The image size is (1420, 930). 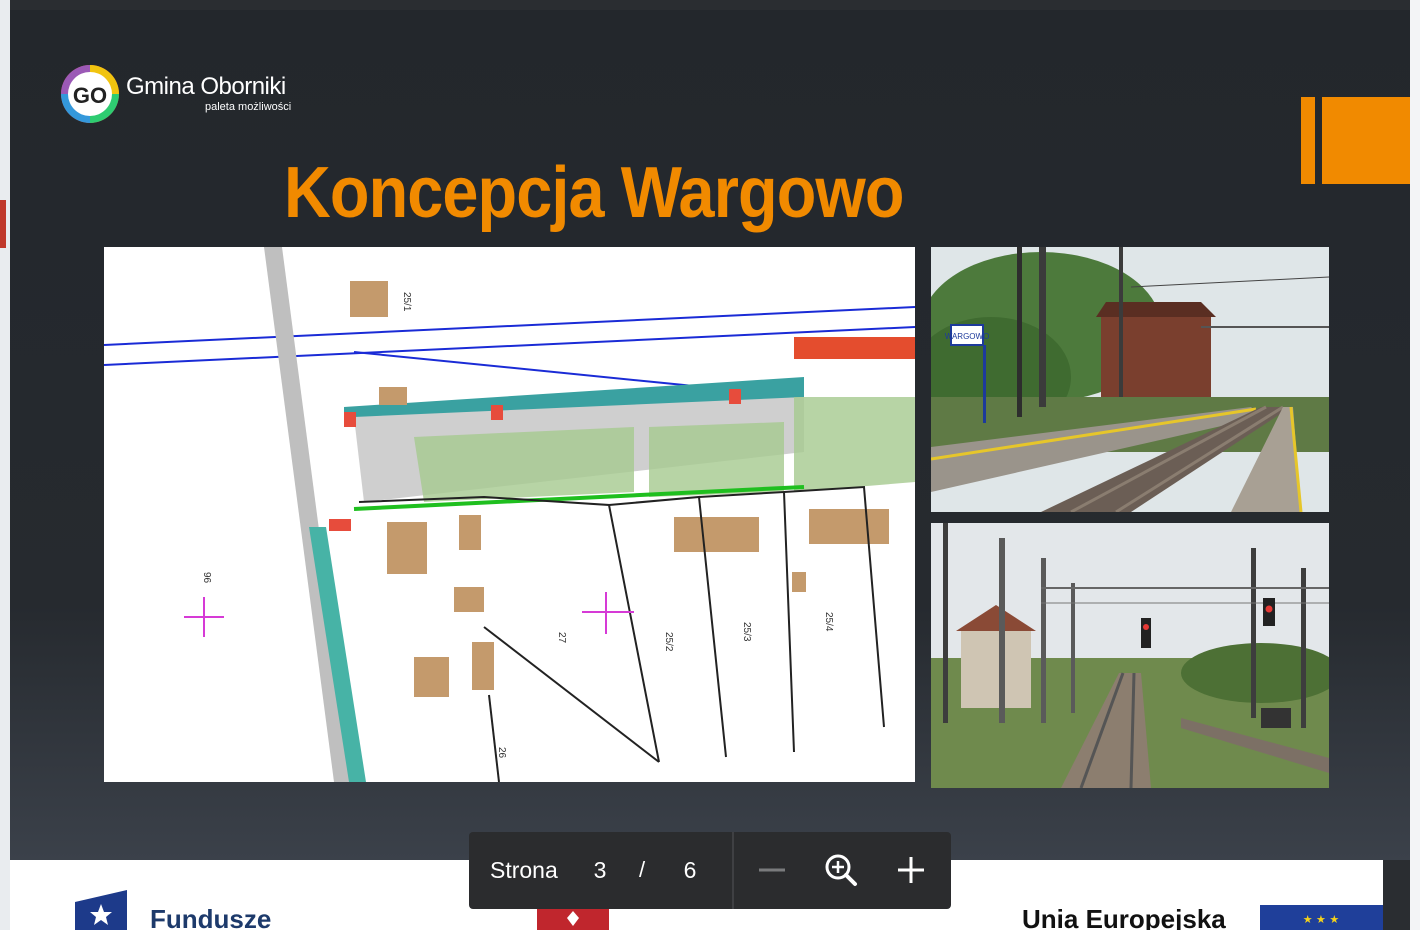 I want to click on total-pages: 6, so click(x=690, y=870).